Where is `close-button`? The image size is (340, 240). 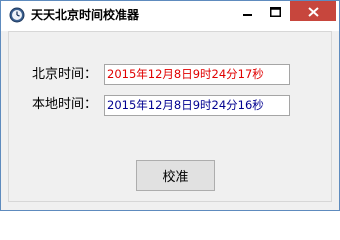
close-button is located at coordinates (313, 11).